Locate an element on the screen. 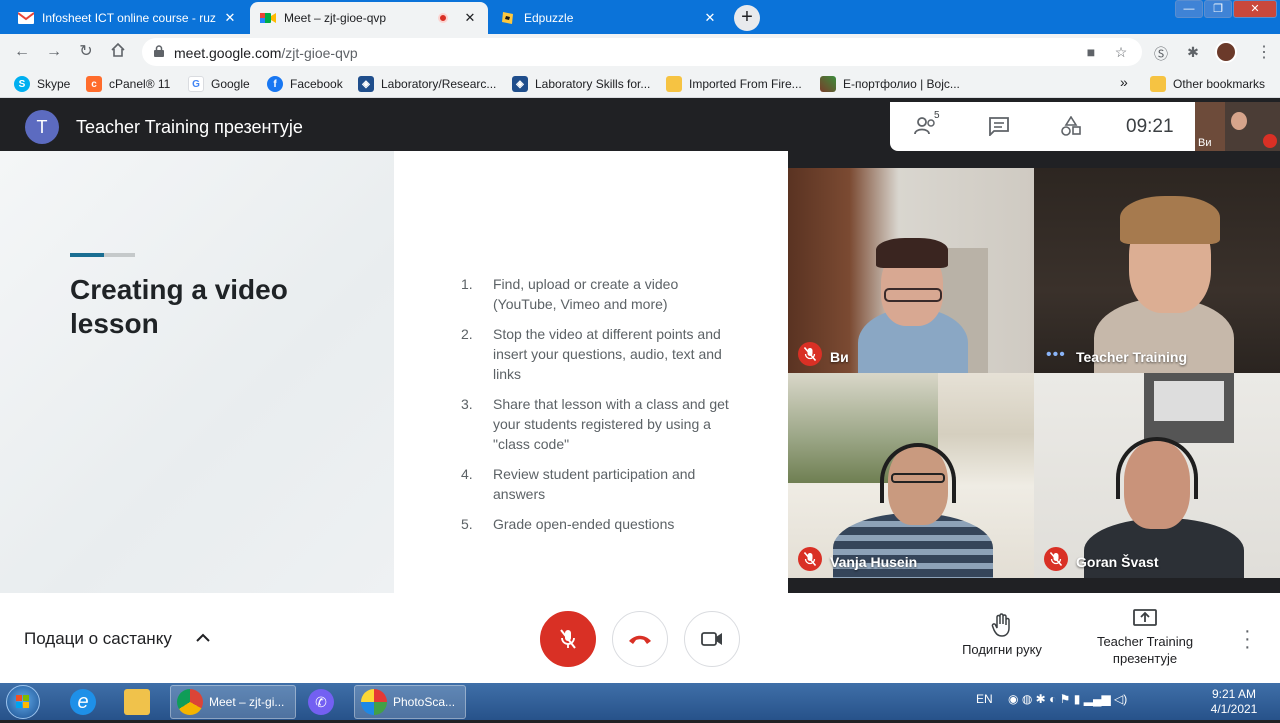  activities-button is located at coordinates (1071, 128).